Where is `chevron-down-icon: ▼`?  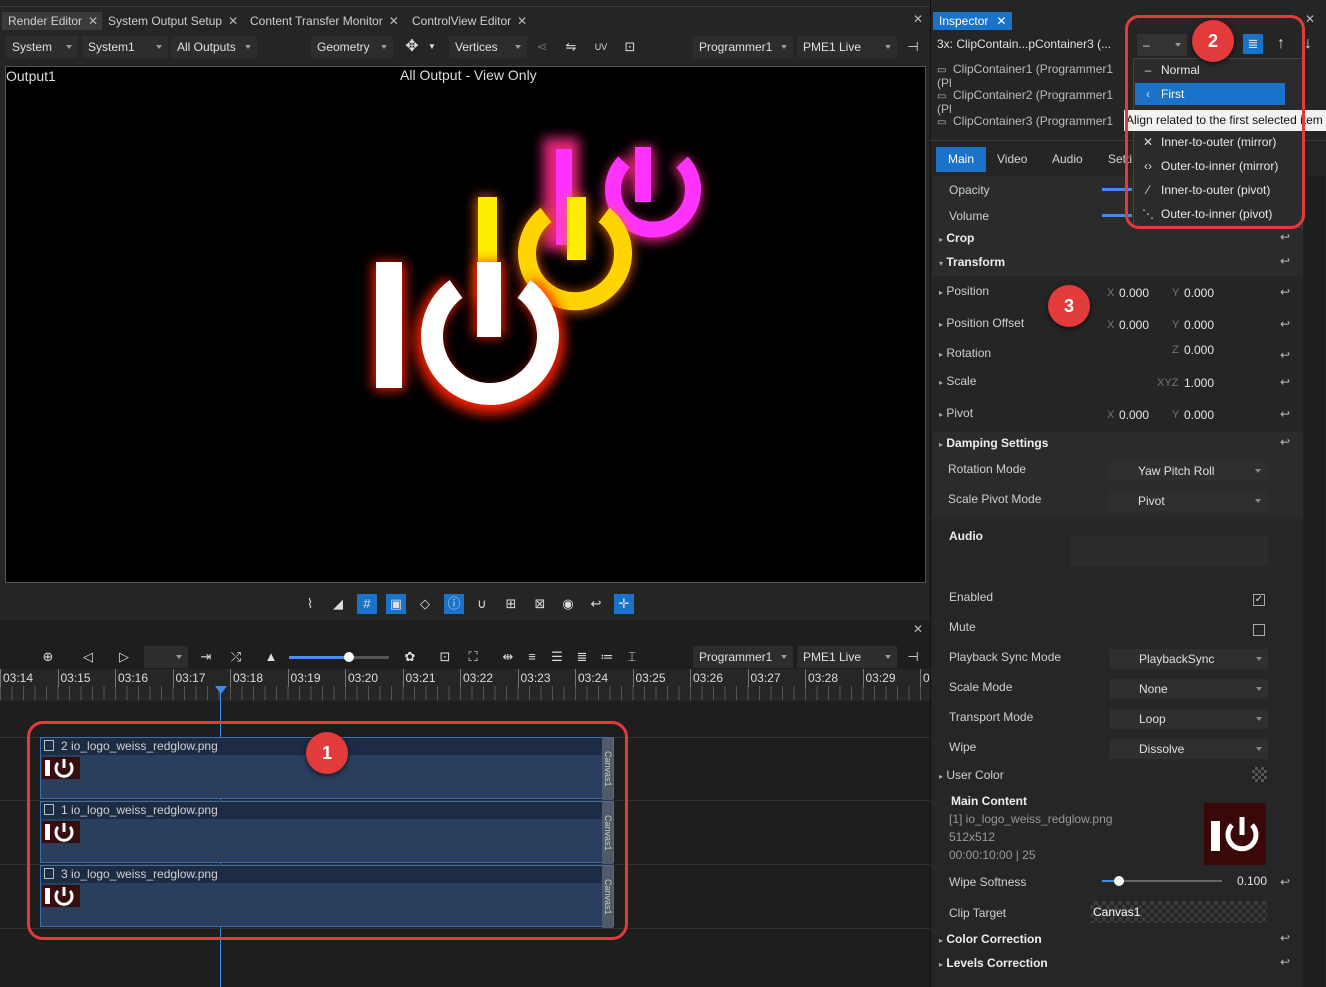 chevron-down-icon: ▼ is located at coordinates (432, 47).